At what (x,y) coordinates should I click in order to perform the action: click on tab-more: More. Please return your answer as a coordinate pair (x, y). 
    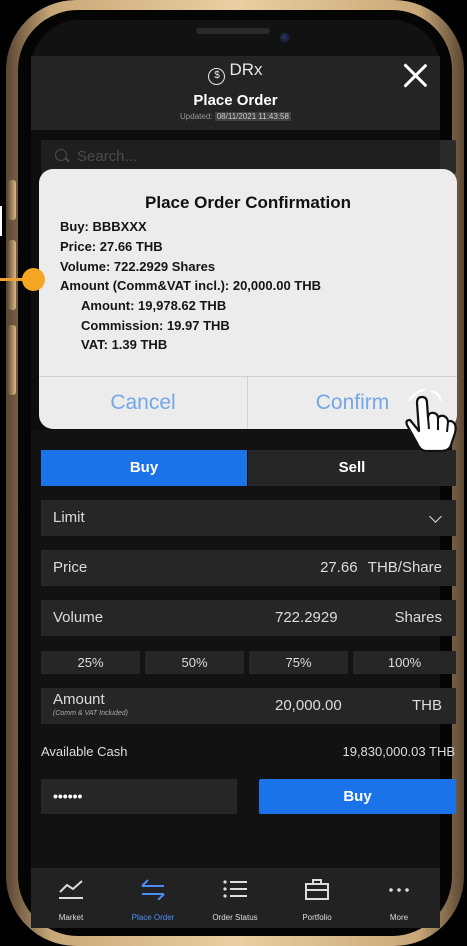
    Looking at the image, I should click on (399, 898).